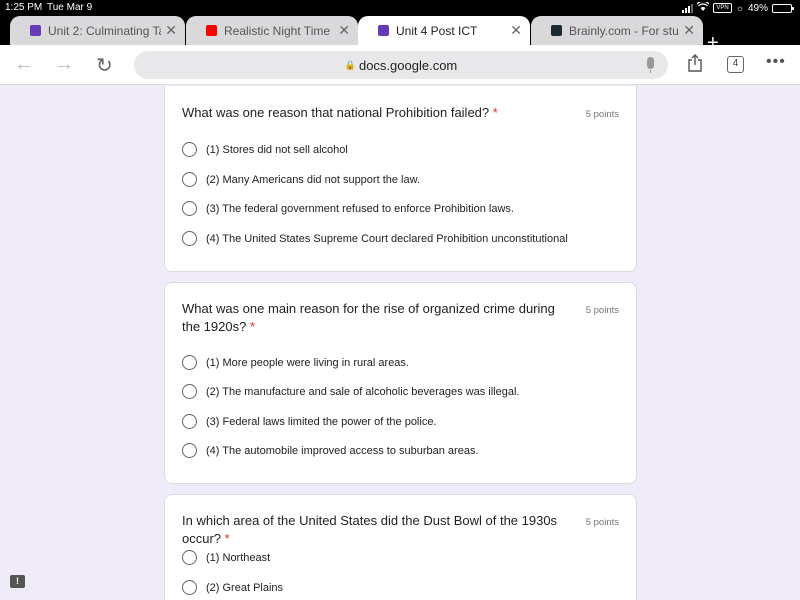 The width and height of the screenshot is (800, 600). What do you see at coordinates (776, 62) in the screenshot?
I see `more-menu-button: •••` at bounding box center [776, 62].